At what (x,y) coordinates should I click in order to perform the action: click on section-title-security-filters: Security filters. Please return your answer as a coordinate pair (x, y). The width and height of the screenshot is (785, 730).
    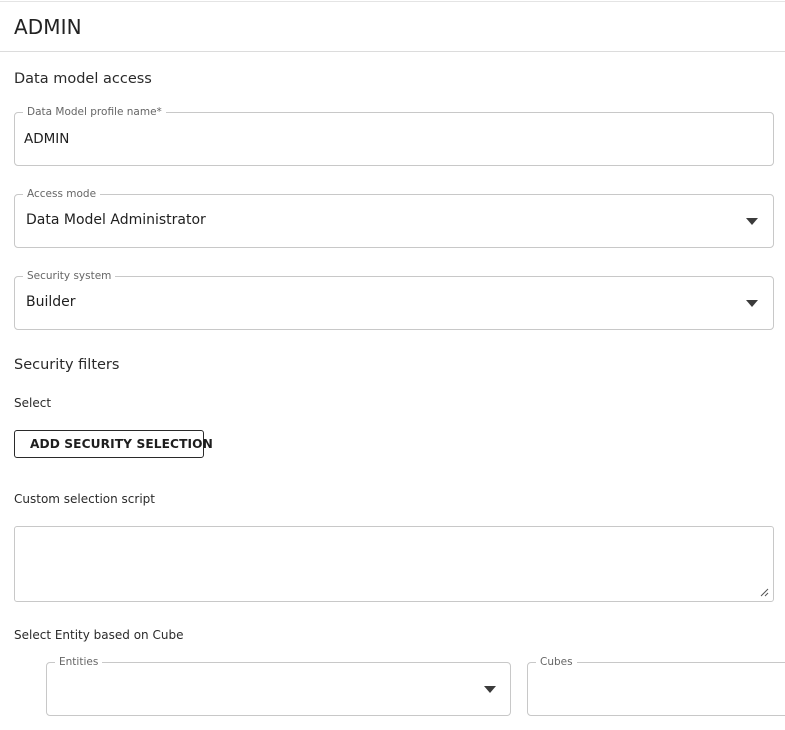
    Looking at the image, I should click on (67, 365).